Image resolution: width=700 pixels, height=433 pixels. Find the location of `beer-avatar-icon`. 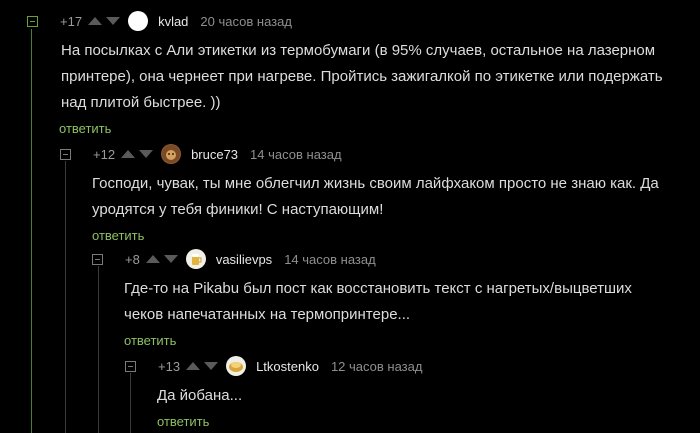

beer-avatar-icon is located at coordinates (196, 259).